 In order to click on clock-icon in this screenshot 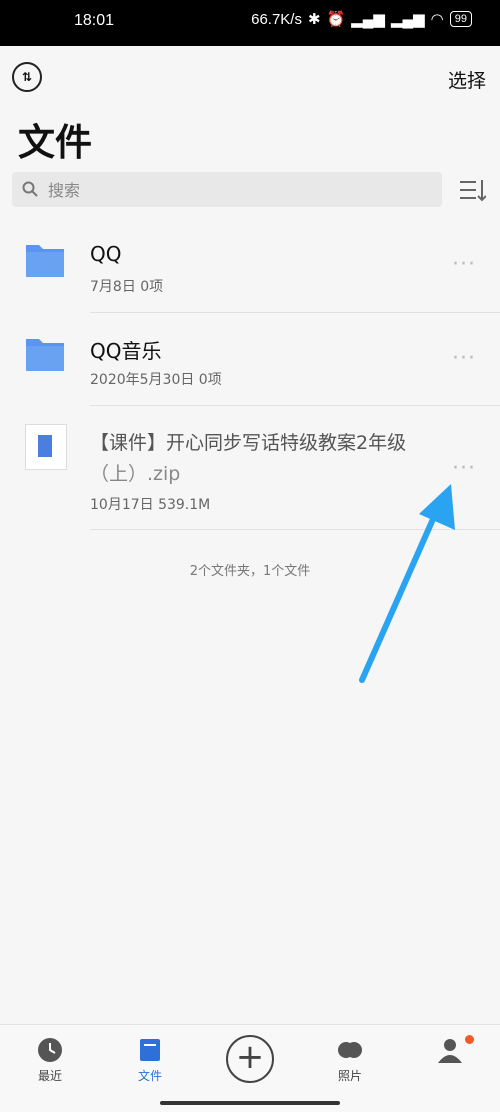, I will do `click(50, 1050)`.